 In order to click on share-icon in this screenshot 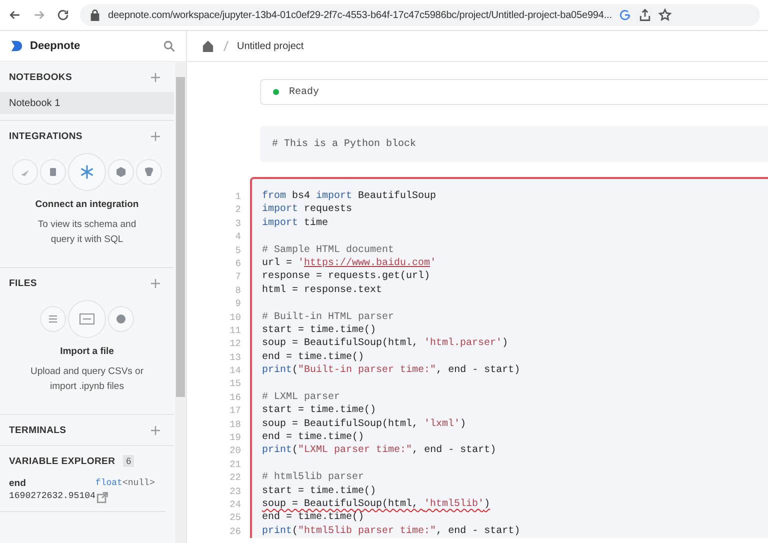, I will do `click(645, 15)`.